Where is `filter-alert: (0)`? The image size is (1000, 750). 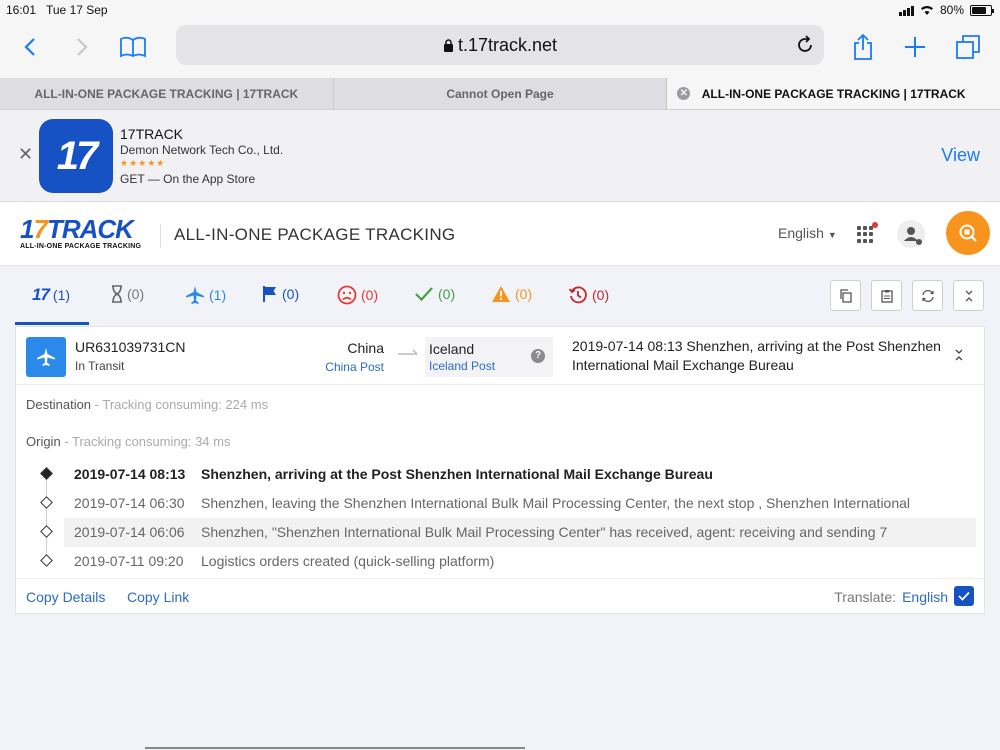 filter-alert: (0) is located at coordinates (511, 294).